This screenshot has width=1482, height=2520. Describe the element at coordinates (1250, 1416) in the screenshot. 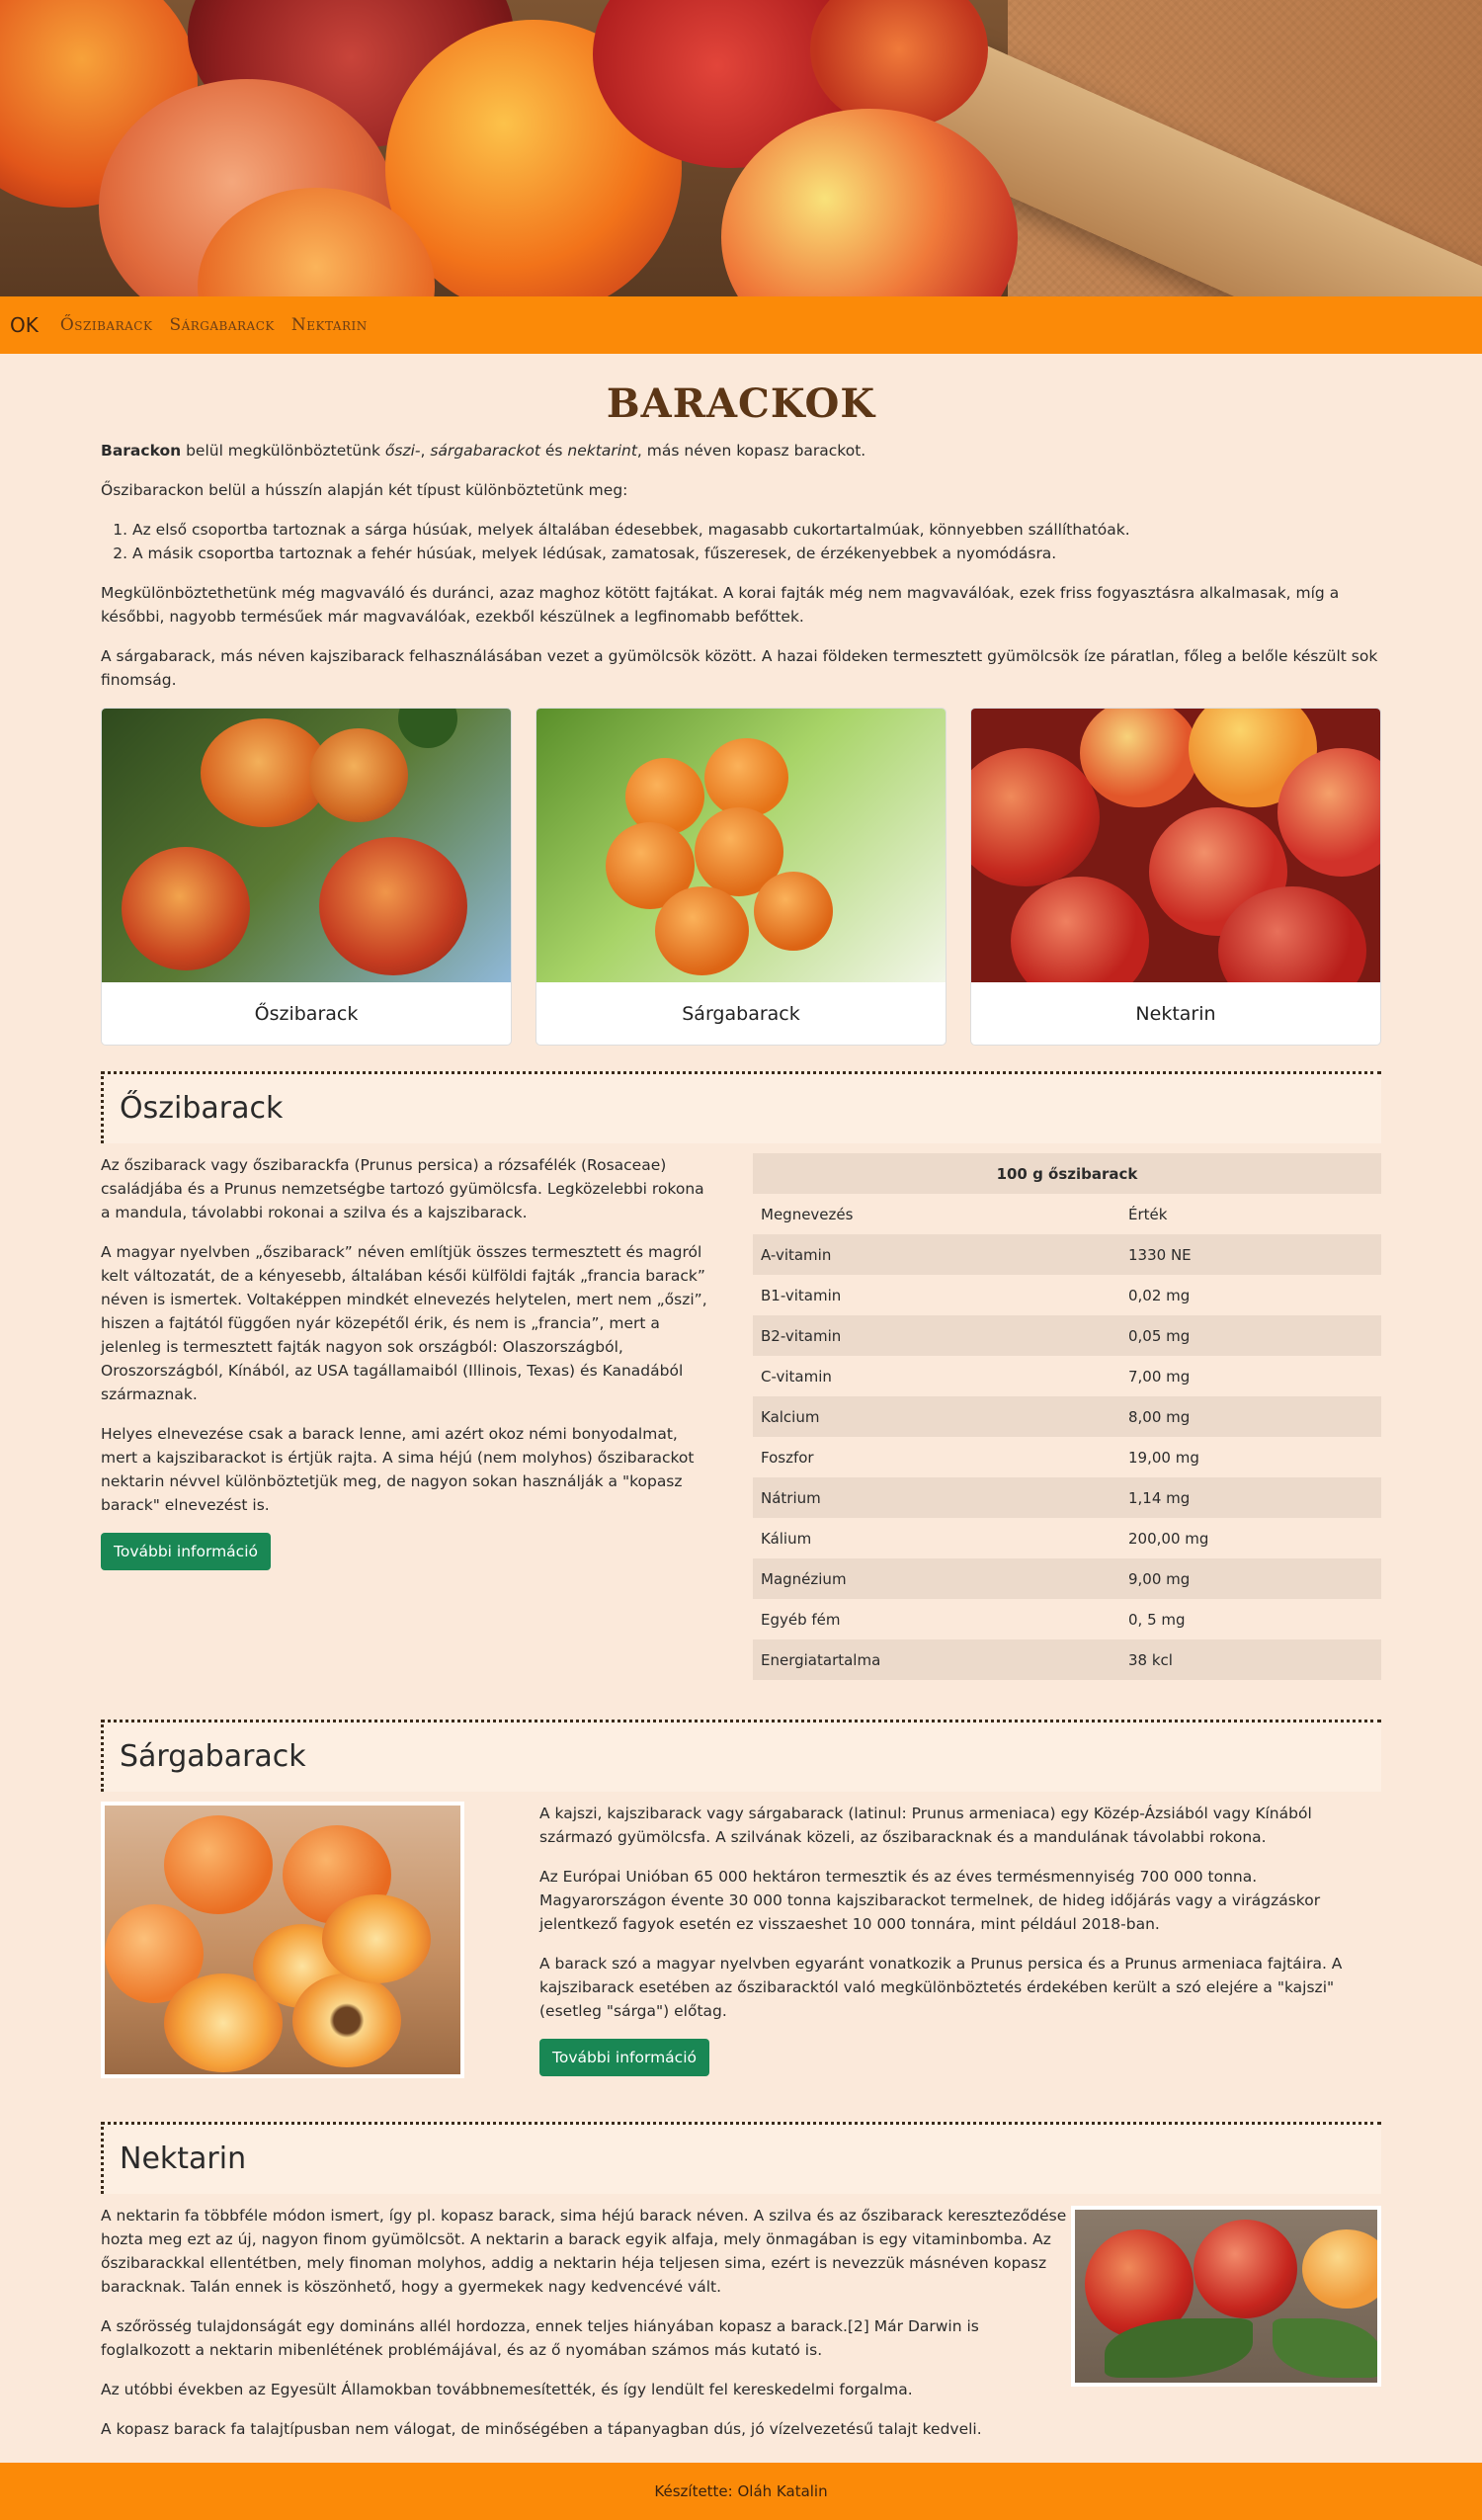

I see `table-cell: 8,00 mg` at that location.